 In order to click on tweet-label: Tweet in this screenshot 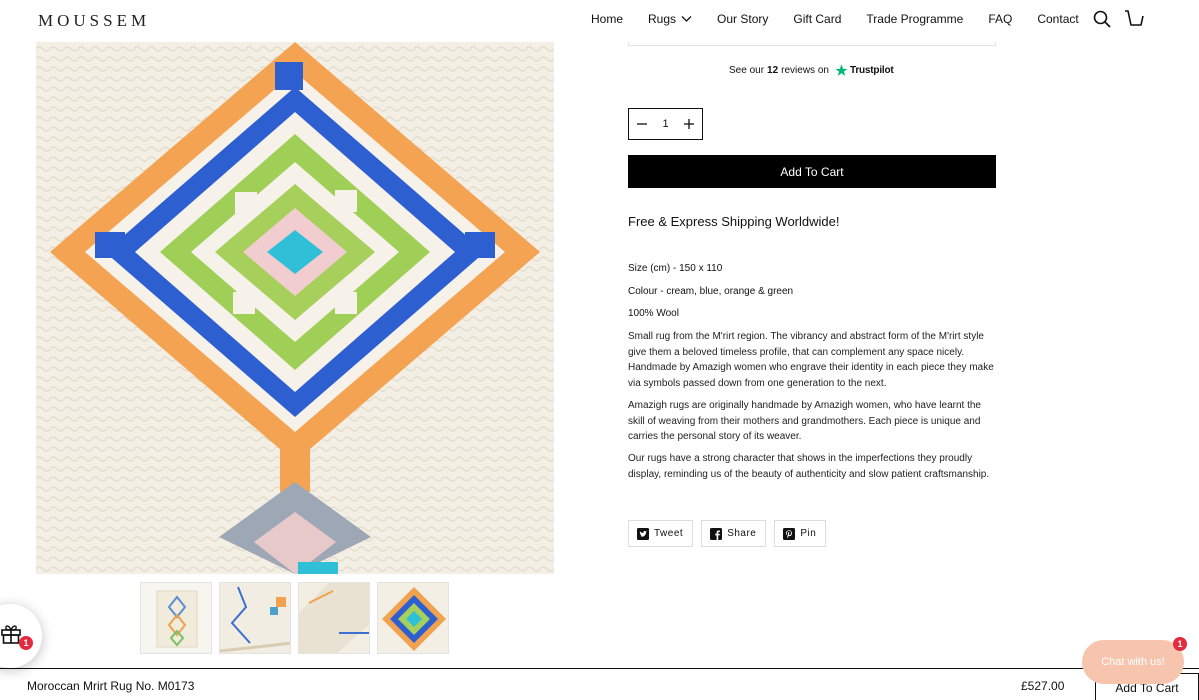, I will do `click(669, 533)`.